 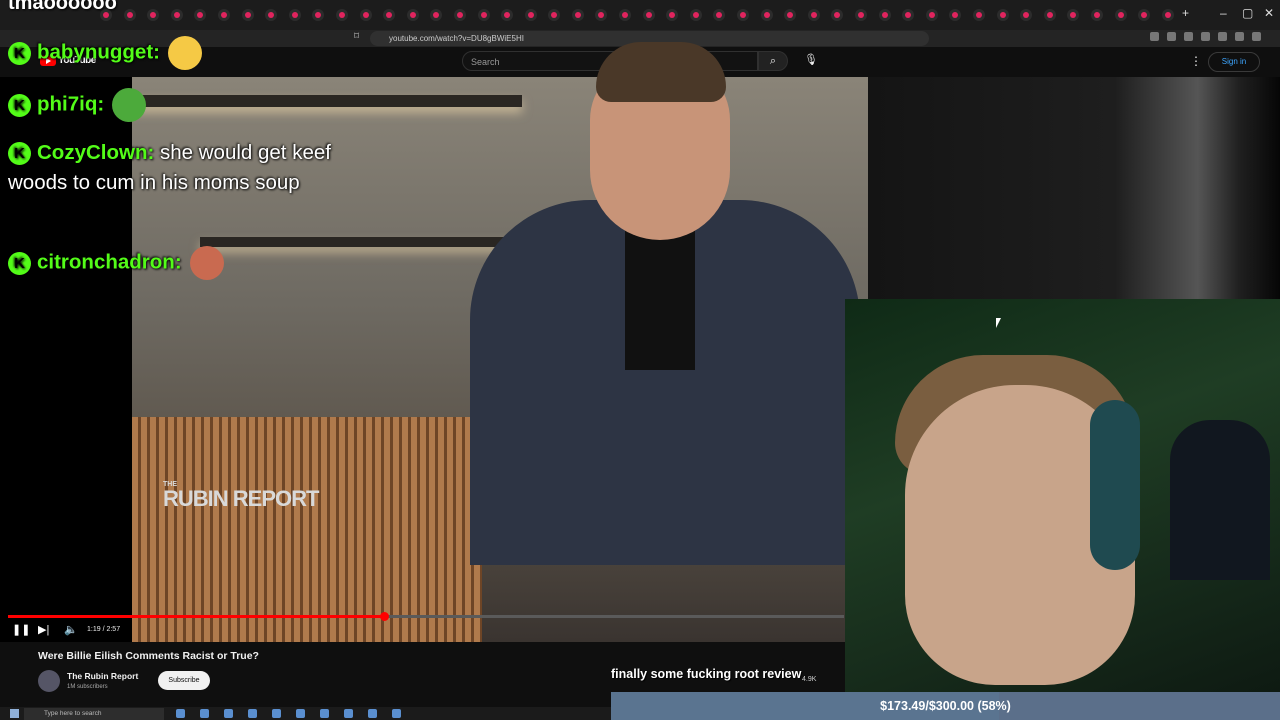 What do you see at coordinates (1269, 13) in the screenshot?
I see `close-window-button: ✕` at bounding box center [1269, 13].